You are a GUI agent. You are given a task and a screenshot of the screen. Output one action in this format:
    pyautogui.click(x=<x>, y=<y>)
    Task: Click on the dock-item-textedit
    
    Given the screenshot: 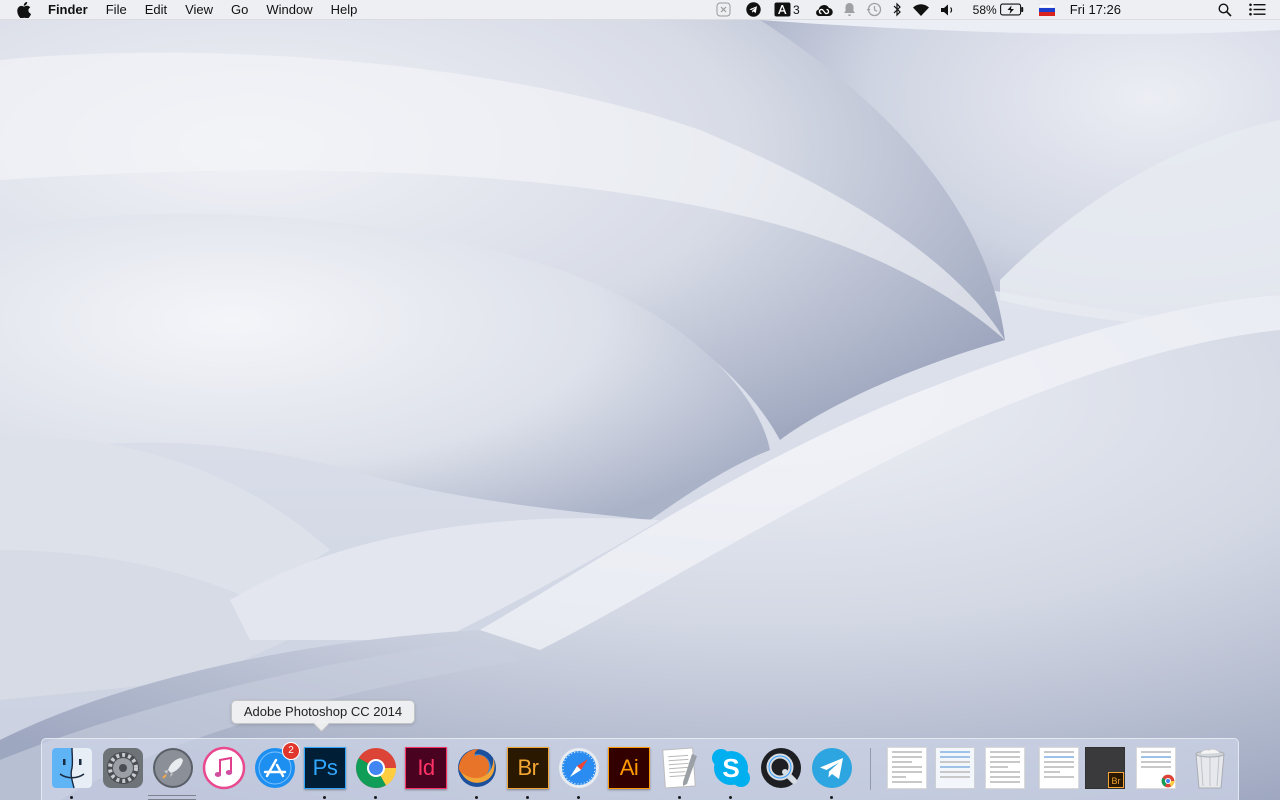 What is the action you would take?
    pyautogui.click(x=680, y=768)
    